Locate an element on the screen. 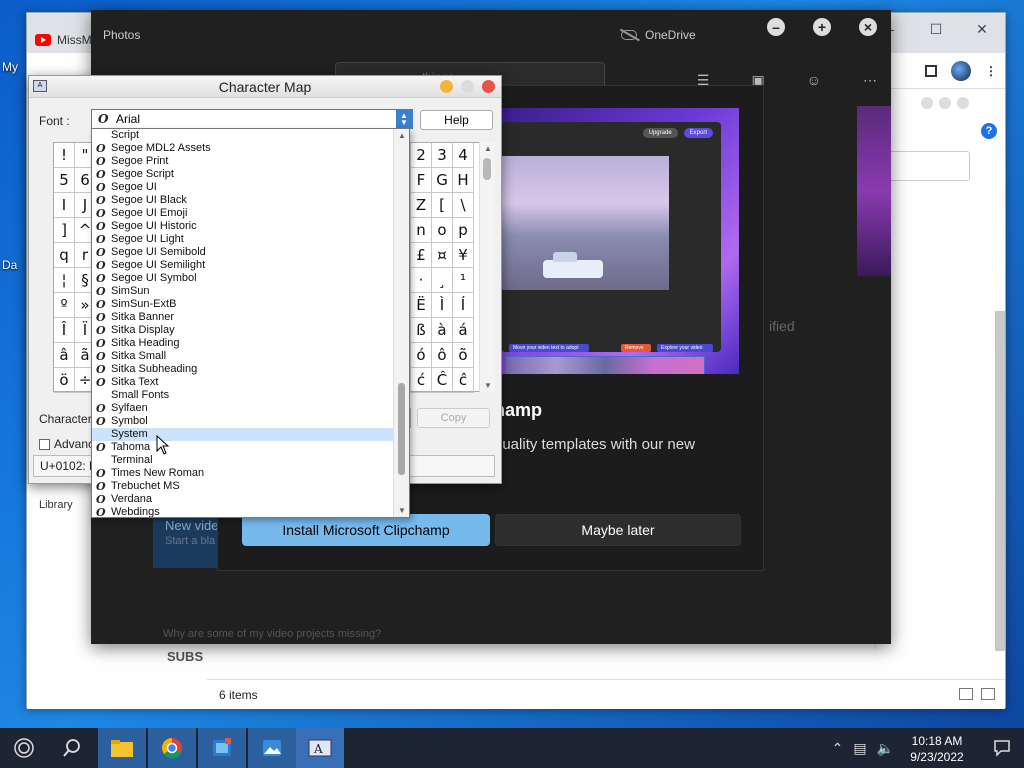 Image resolution: width=1024 pixels, height=768 pixels. character-cell: á is located at coordinates (463, 330).